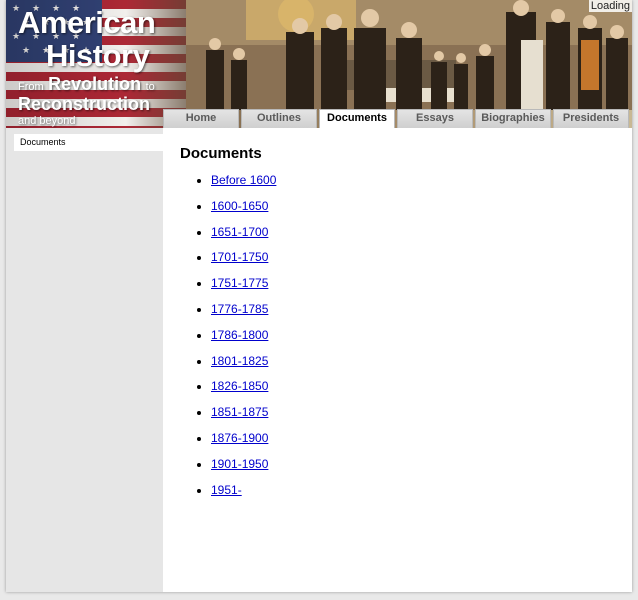 The height and width of the screenshot is (600, 638). Describe the element at coordinates (239, 257) in the screenshot. I see `period-link: 1701-1750` at that location.